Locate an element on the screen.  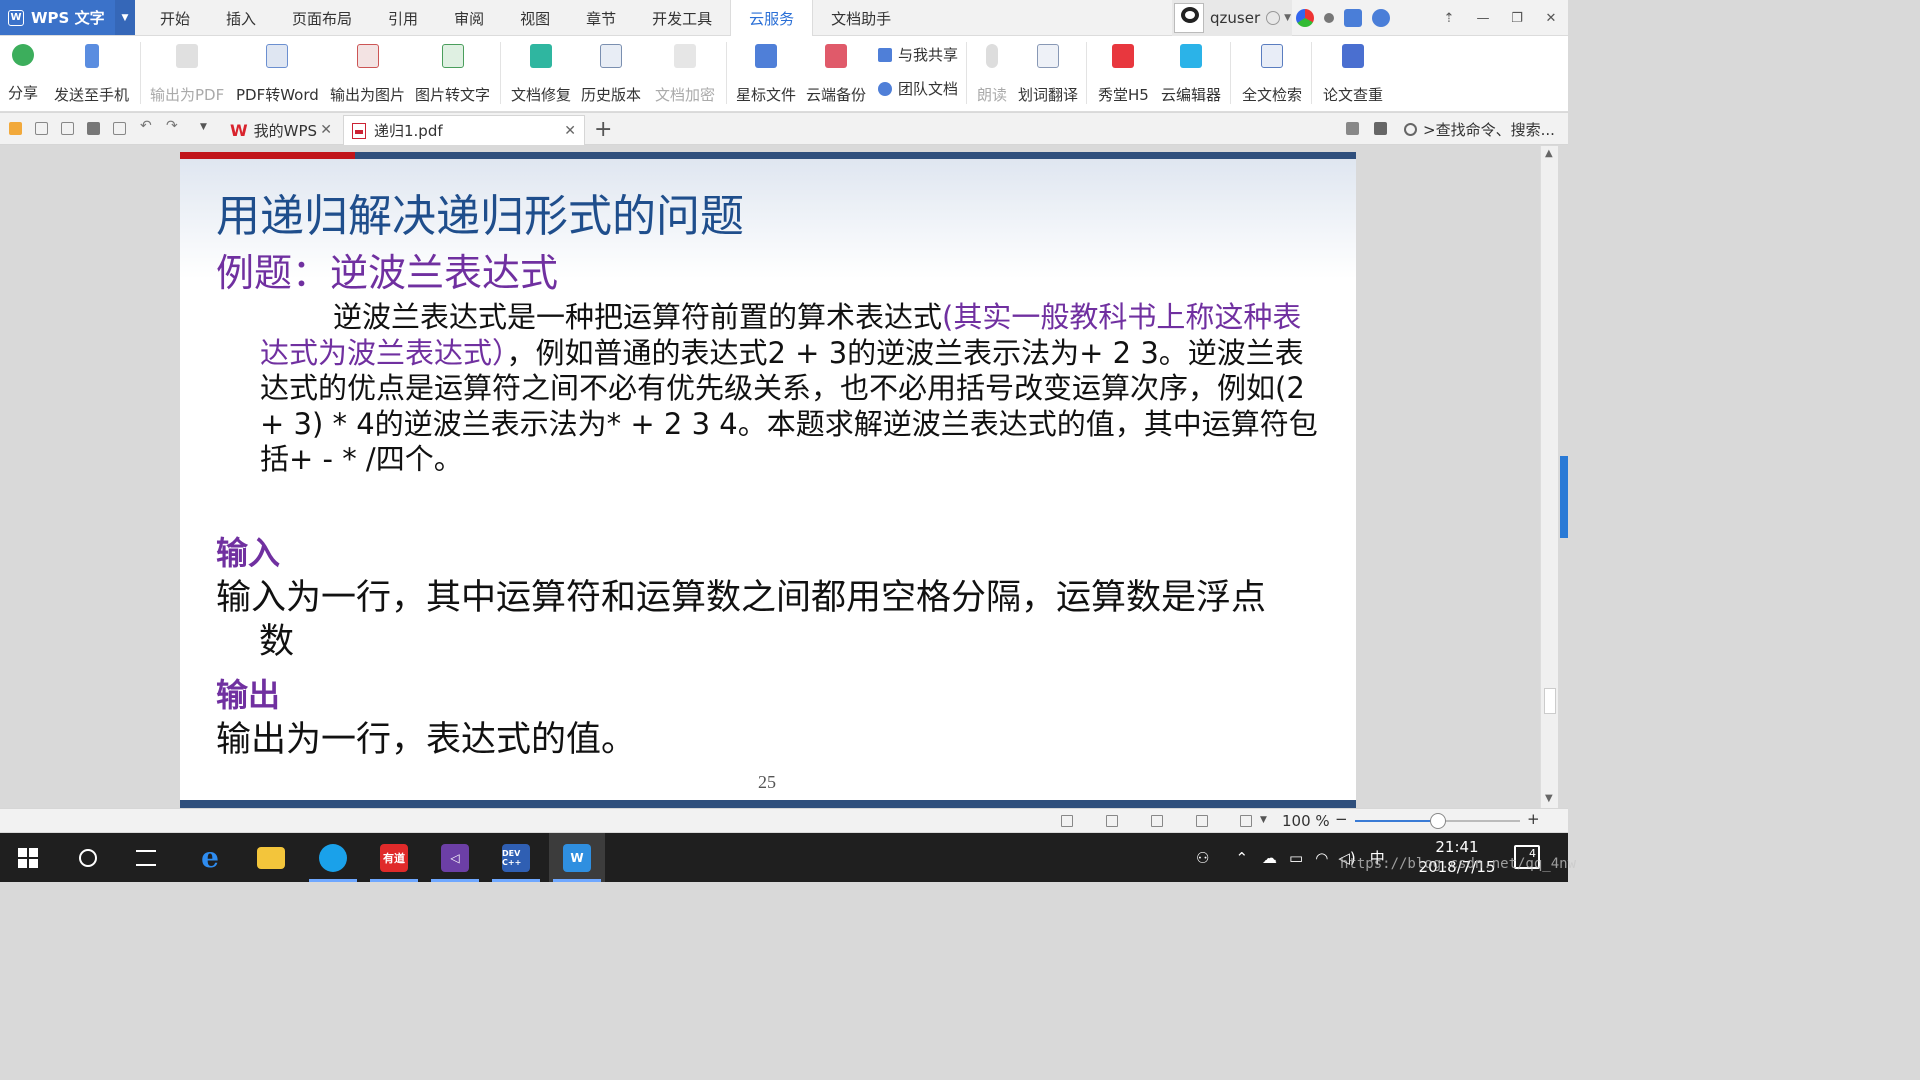
collapse-ribbon-icon: ⇡ is located at coordinates (1449, 18).